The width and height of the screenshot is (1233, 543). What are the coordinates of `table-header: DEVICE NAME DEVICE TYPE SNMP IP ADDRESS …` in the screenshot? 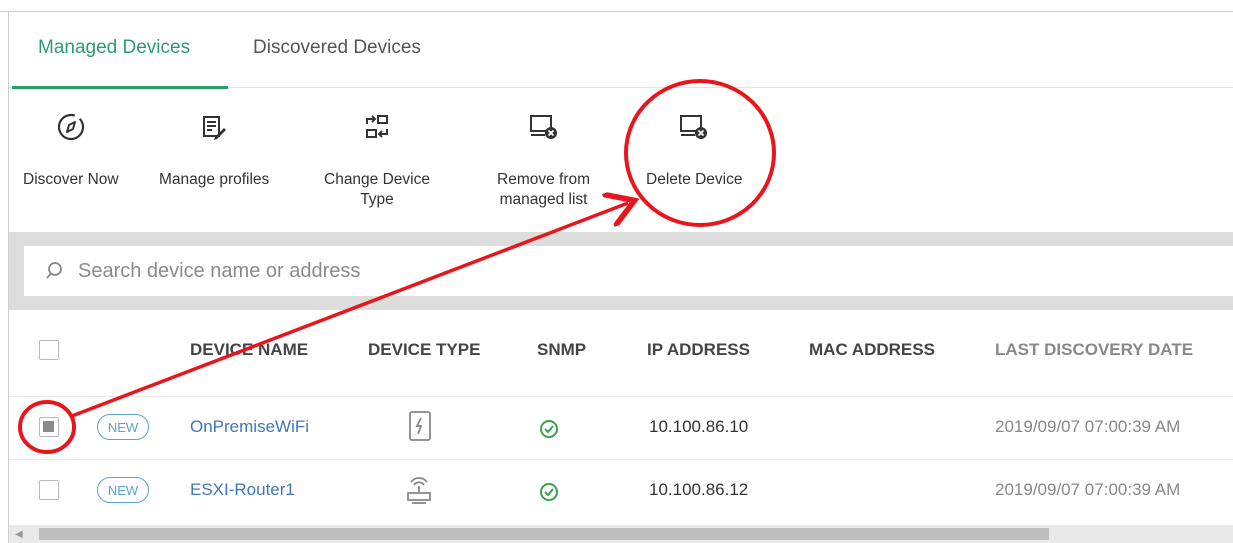 It's located at (621, 351).